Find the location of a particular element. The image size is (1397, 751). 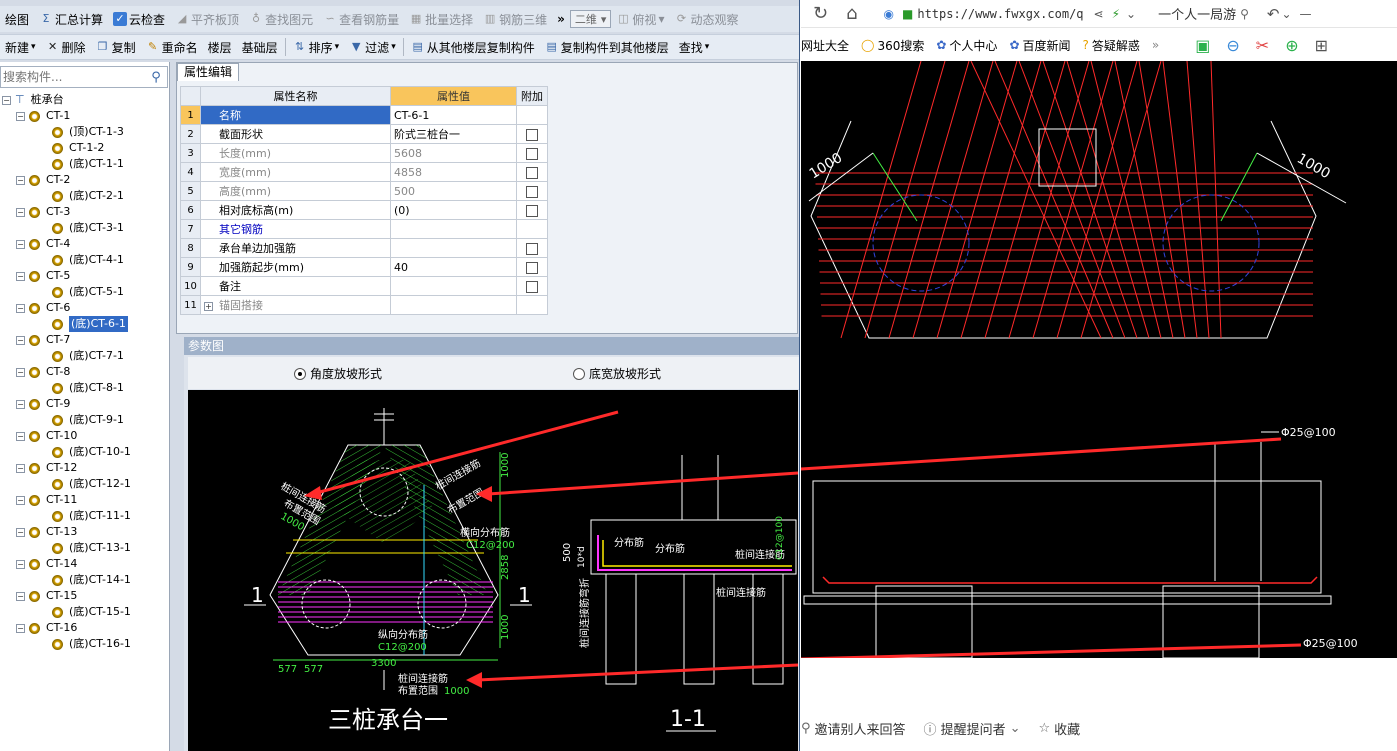

table-row: 9 加强筋起步(mm) 40 is located at coordinates (364, 267).